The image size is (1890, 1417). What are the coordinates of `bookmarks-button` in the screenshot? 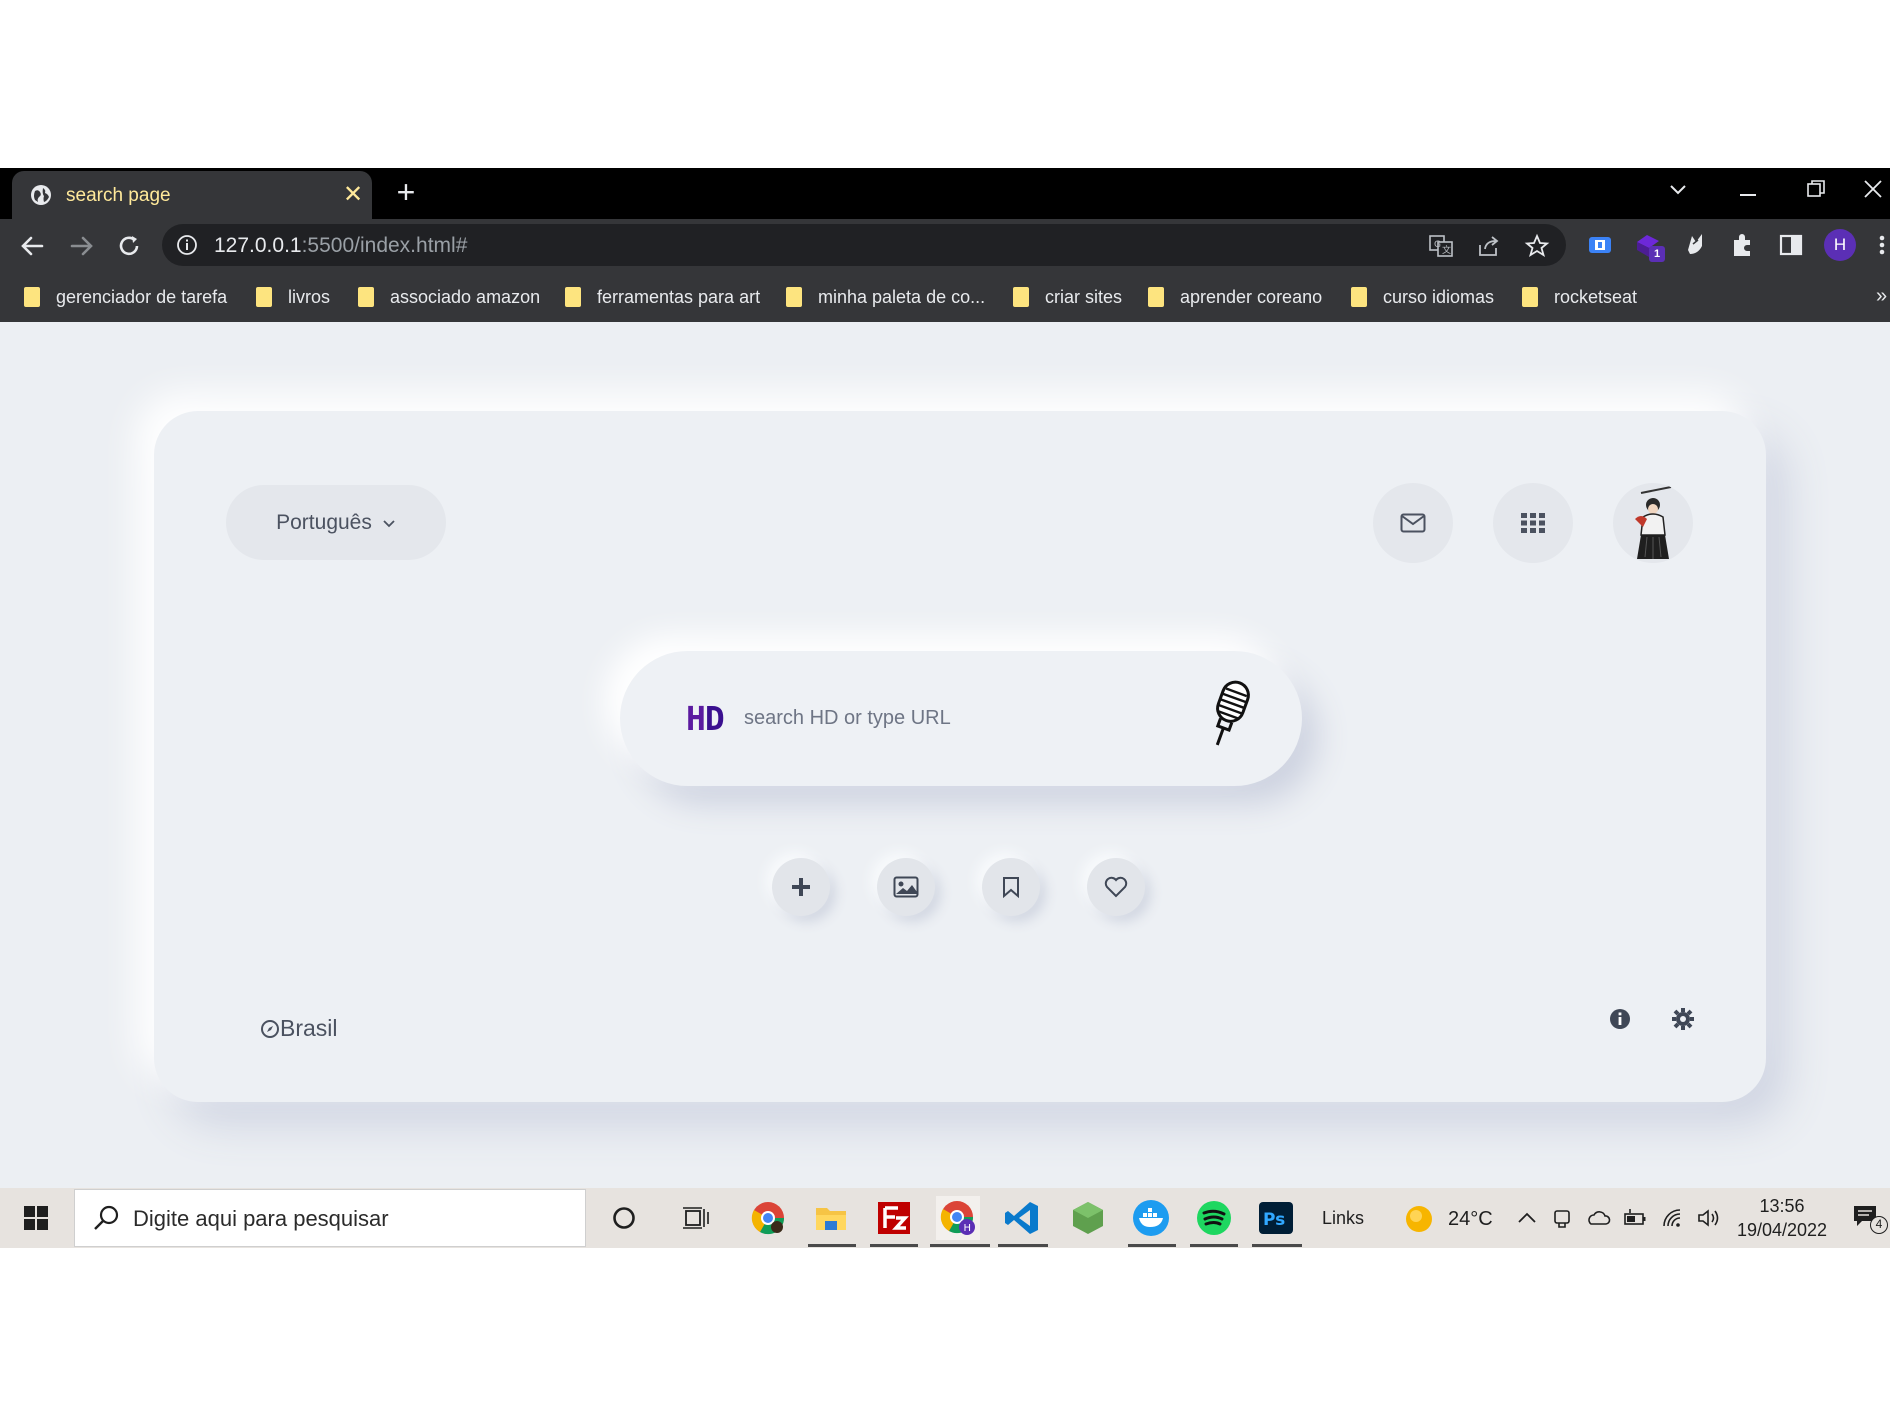 It's located at (1011, 887).